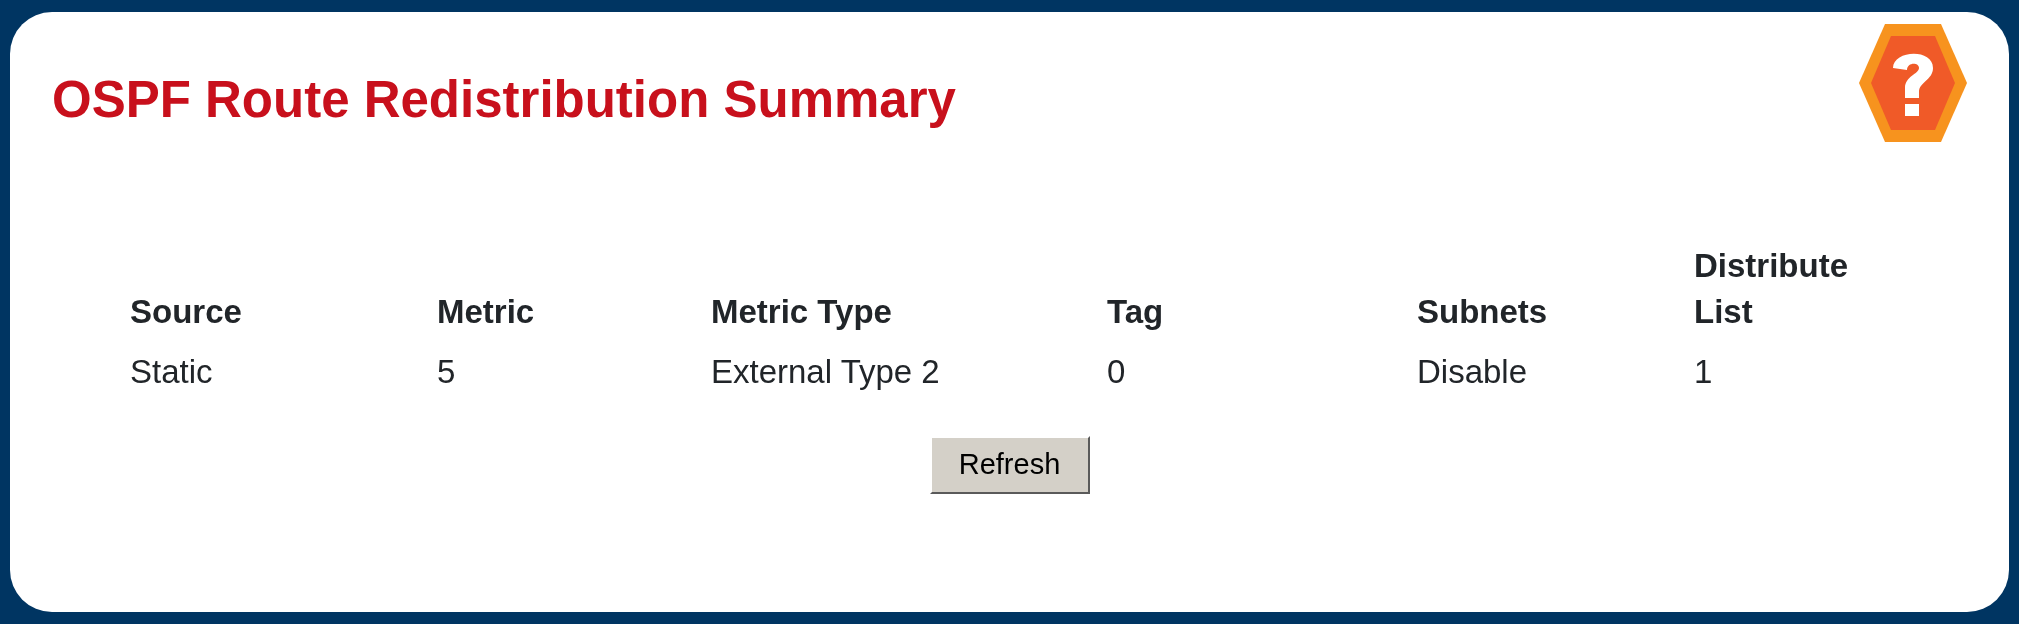  Describe the element at coordinates (1116, 372) in the screenshot. I see `table-cell: 0` at that location.